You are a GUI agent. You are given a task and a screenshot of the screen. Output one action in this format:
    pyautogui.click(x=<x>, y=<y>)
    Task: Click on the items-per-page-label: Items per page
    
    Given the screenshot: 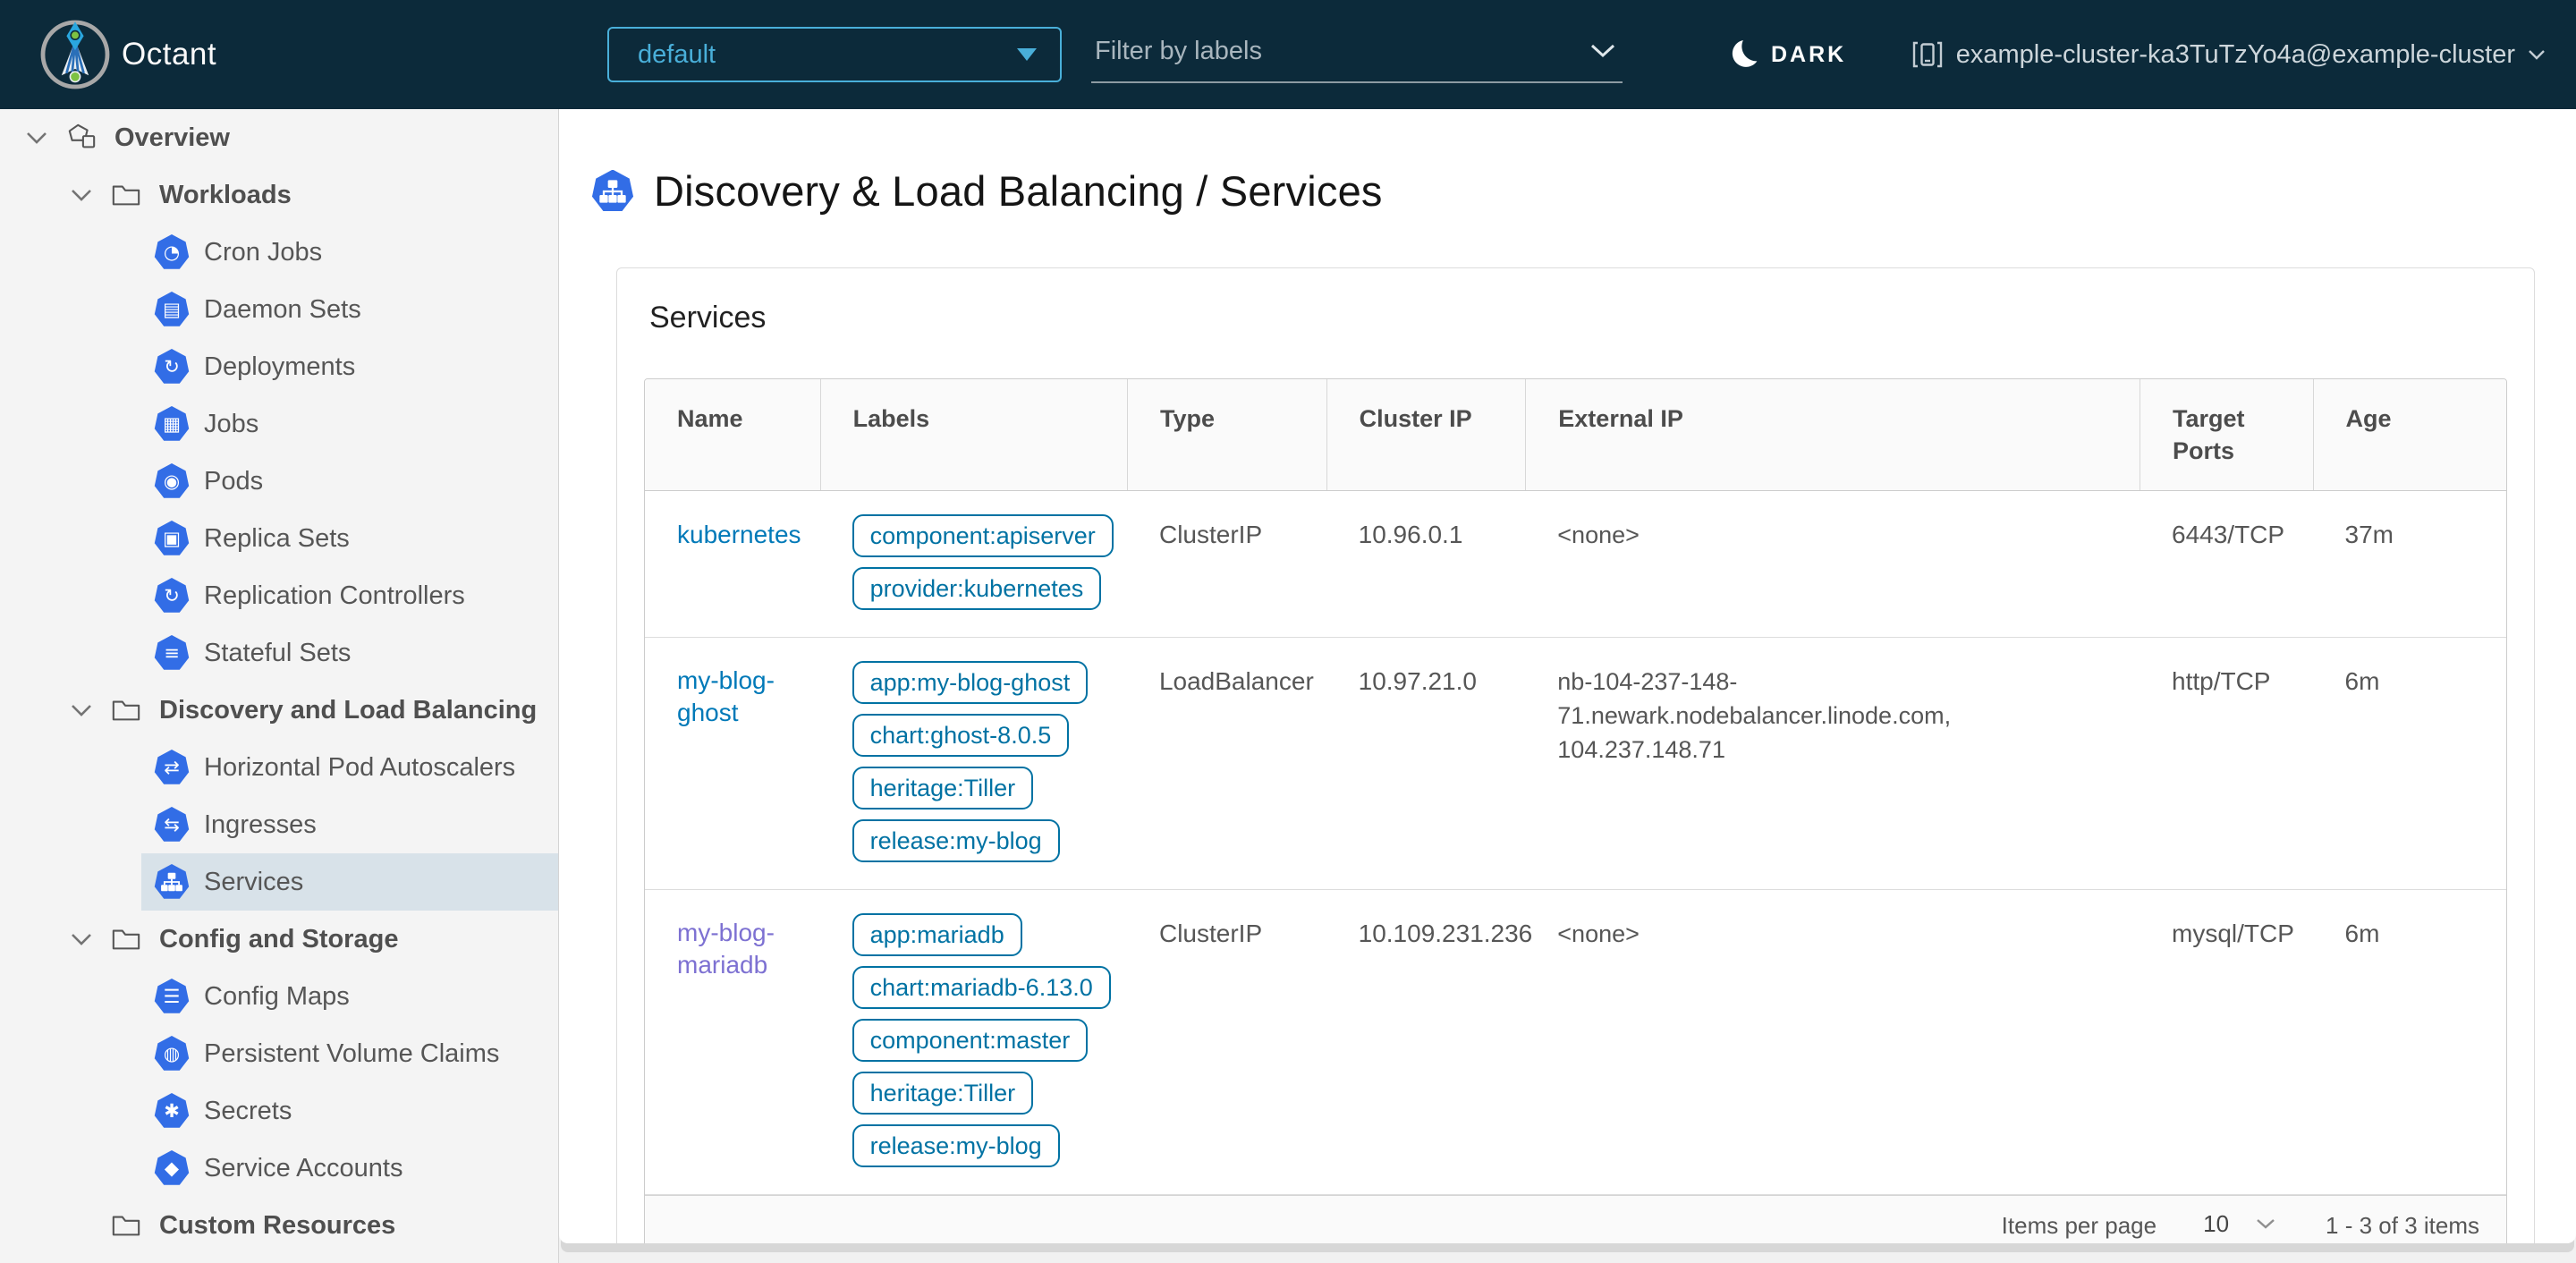 What is the action you would take?
    pyautogui.click(x=2079, y=1225)
    